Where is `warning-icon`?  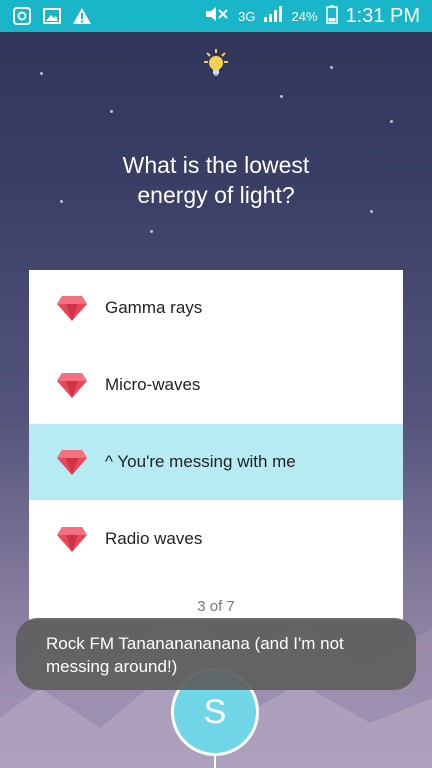 warning-icon is located at coordinates (82, 16).